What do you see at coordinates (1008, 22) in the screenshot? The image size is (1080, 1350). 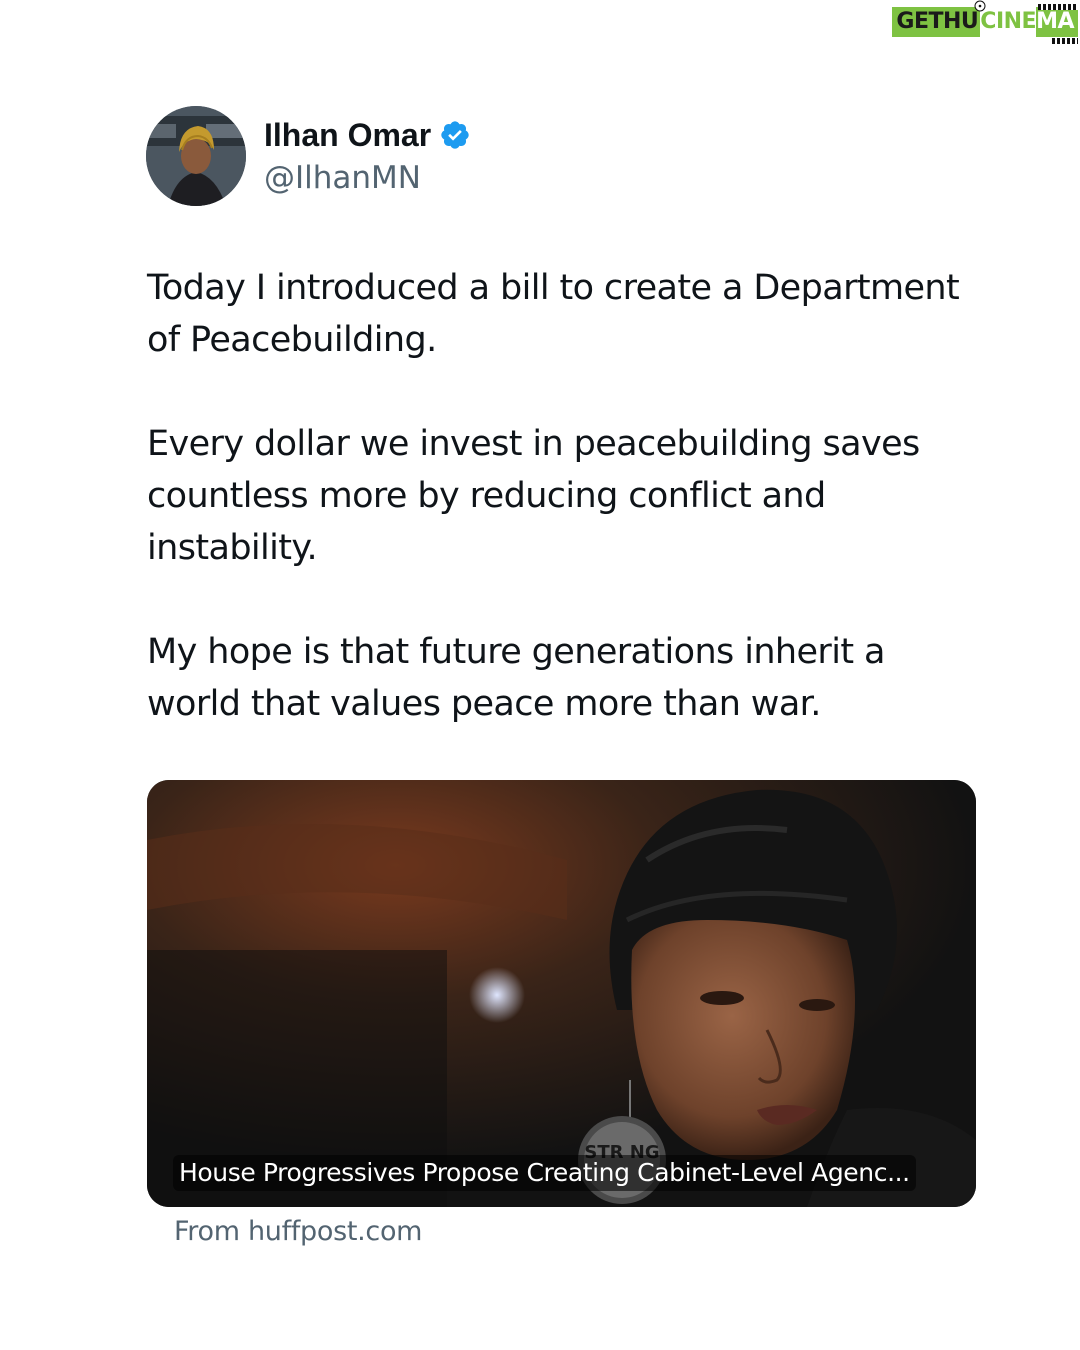 I see `watermark-part-b: CINE` at bounding box center [1008, 22].